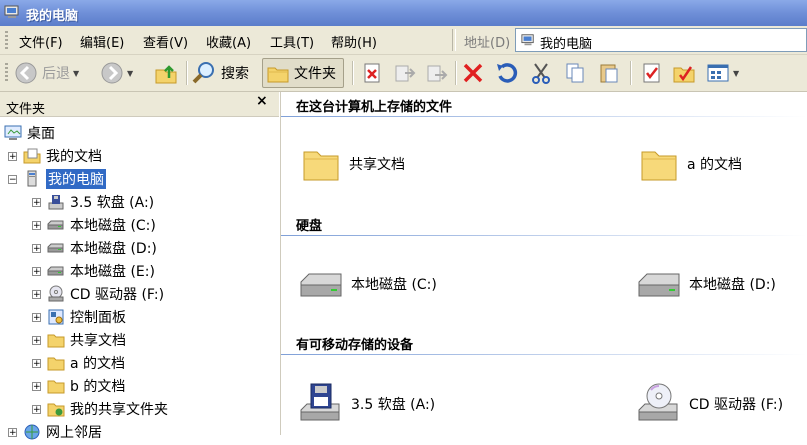  What do you see at coordinates (165, 41) in the screenshot?
I see `menu-view: 查看(V)` at bounding box center [165, 41].